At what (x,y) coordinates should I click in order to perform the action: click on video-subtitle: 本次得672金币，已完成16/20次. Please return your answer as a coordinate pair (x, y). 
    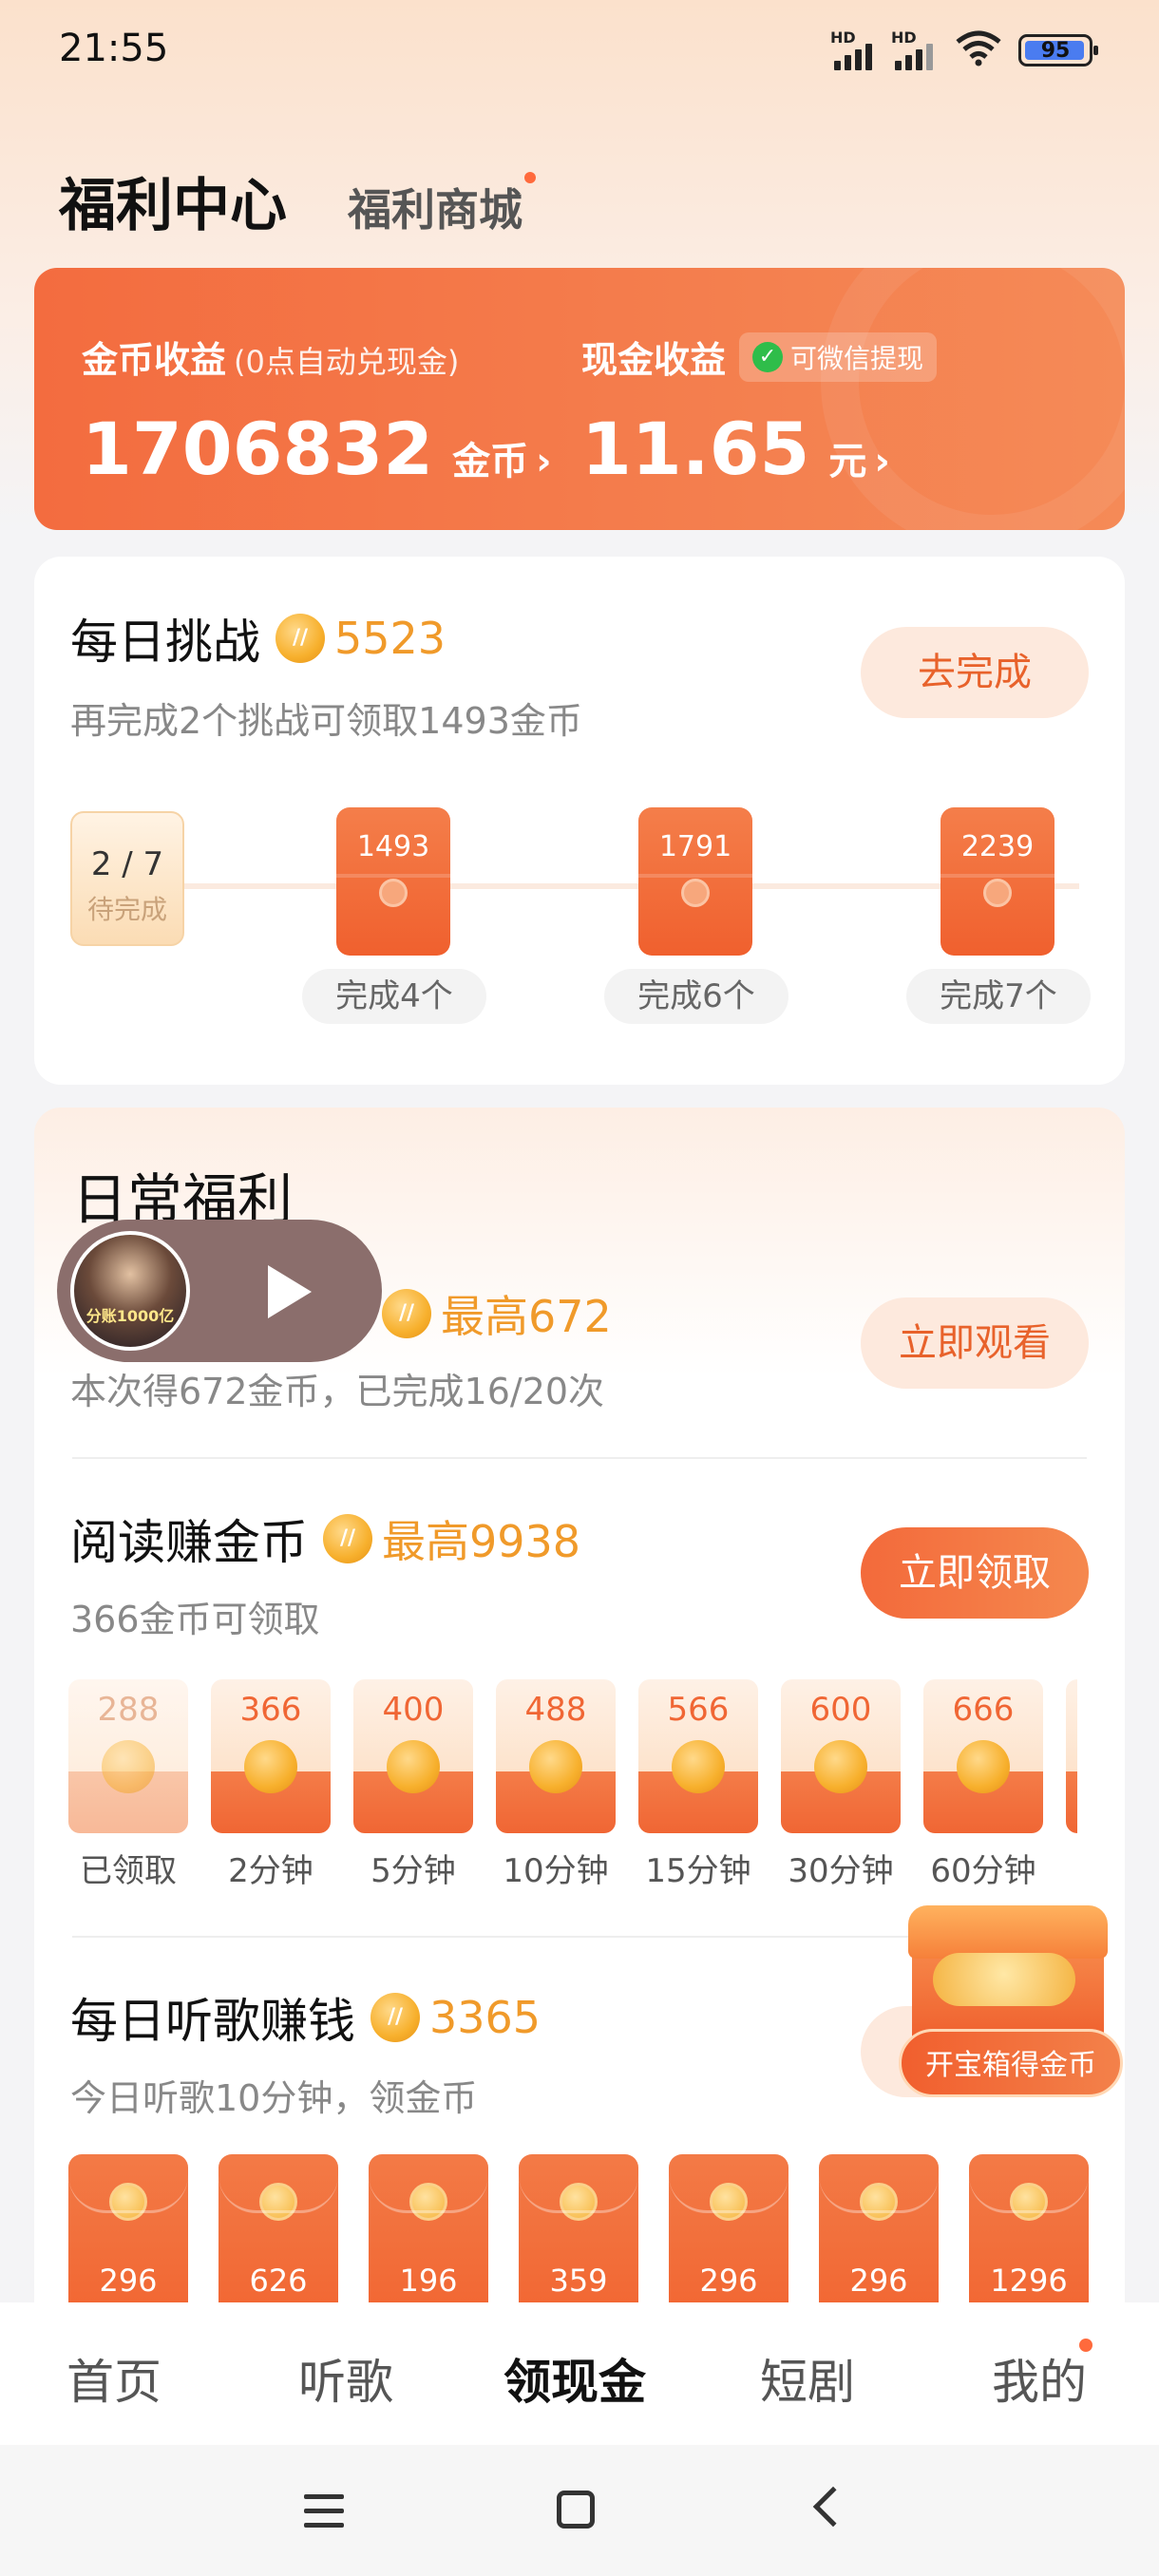
    Looking at the image, I should click on (337, 1391).